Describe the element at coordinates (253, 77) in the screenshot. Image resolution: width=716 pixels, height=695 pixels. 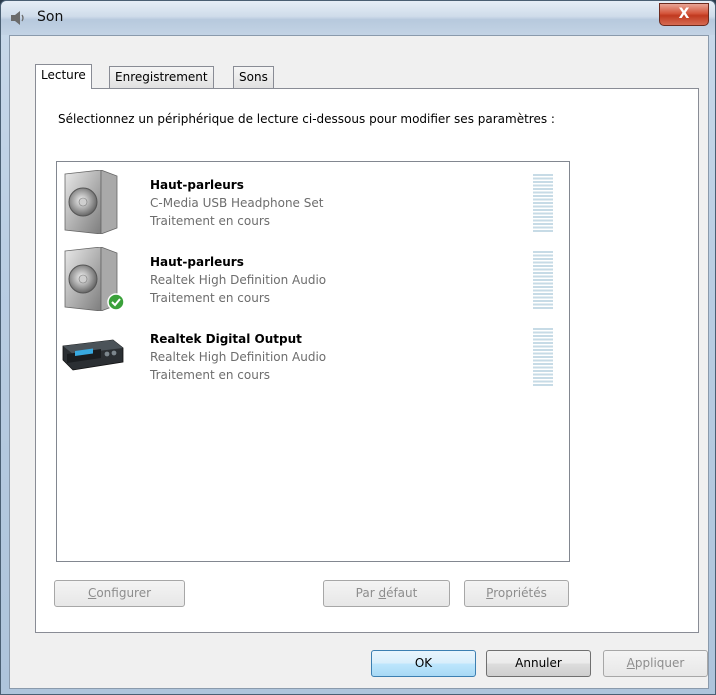
I see `tab-sons: Sons` at that location.